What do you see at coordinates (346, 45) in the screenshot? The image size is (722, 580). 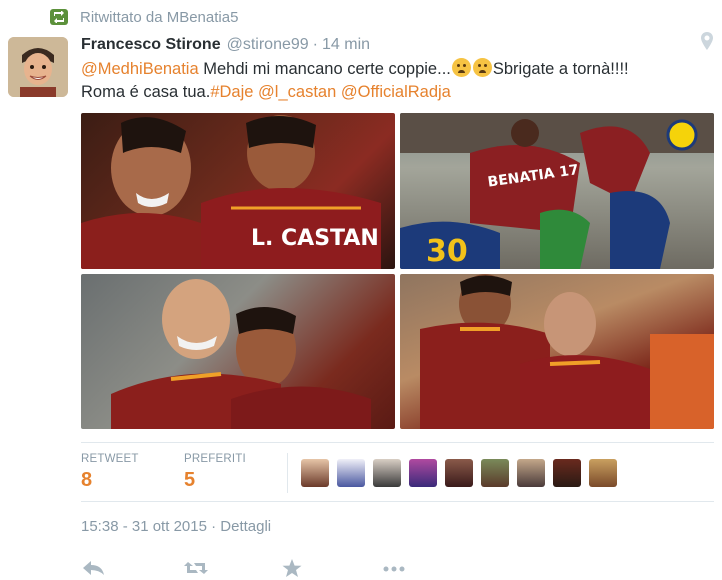 I see `tweet-time: 14 min` at bounding box center [346, 45].